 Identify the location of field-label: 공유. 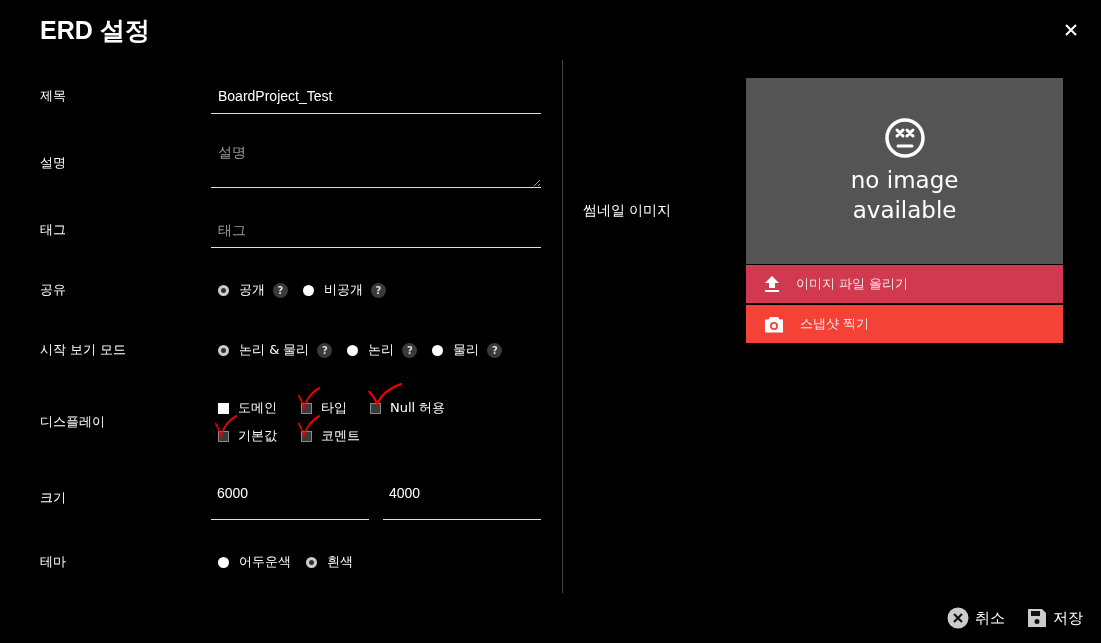
(53, 290).